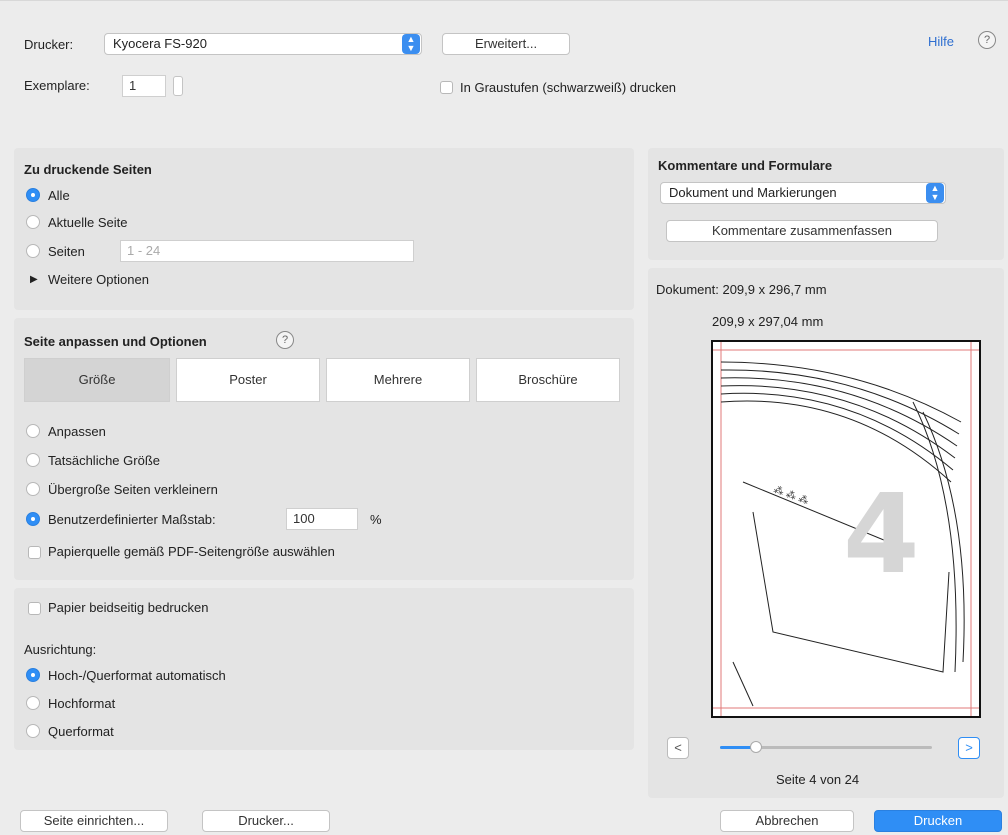 This screenshot has height=835, width=1008. What do you see at coordinates (49, 44) in the screenshot?
I see `printer-label: Drucker:` at bounding box center [49, 44].